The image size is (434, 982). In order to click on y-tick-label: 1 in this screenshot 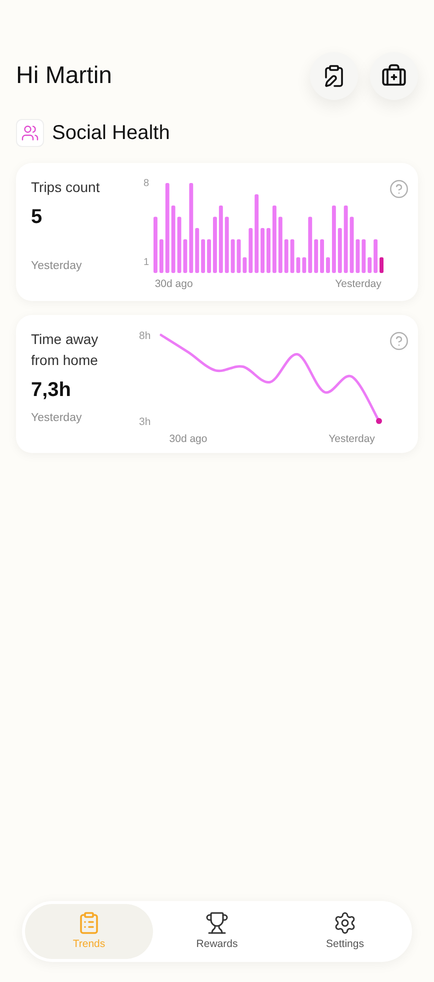, I will do `click(146, 262)`.